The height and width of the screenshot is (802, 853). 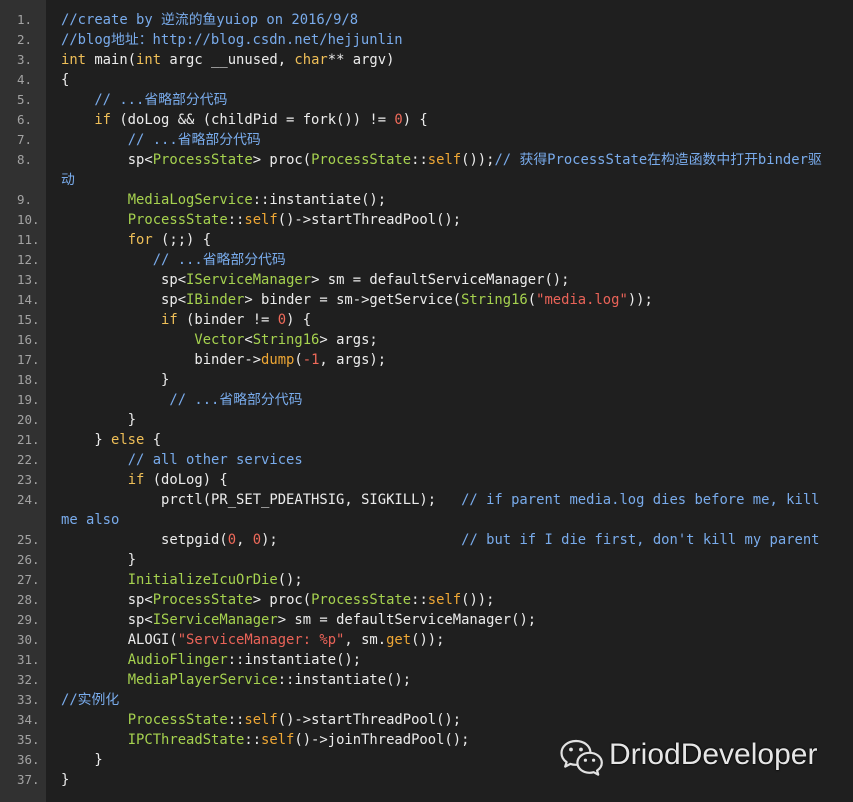 I want to click on code-text: {, so click(x=445, y=80).